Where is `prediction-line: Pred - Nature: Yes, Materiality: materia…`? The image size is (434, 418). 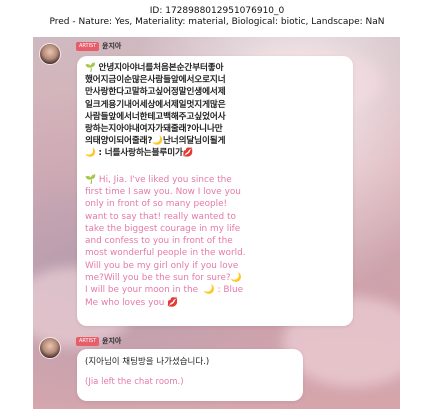 prediction-line: Pred - Nature: Yes, Materiality: materia… is located at coordinates (217, 22).